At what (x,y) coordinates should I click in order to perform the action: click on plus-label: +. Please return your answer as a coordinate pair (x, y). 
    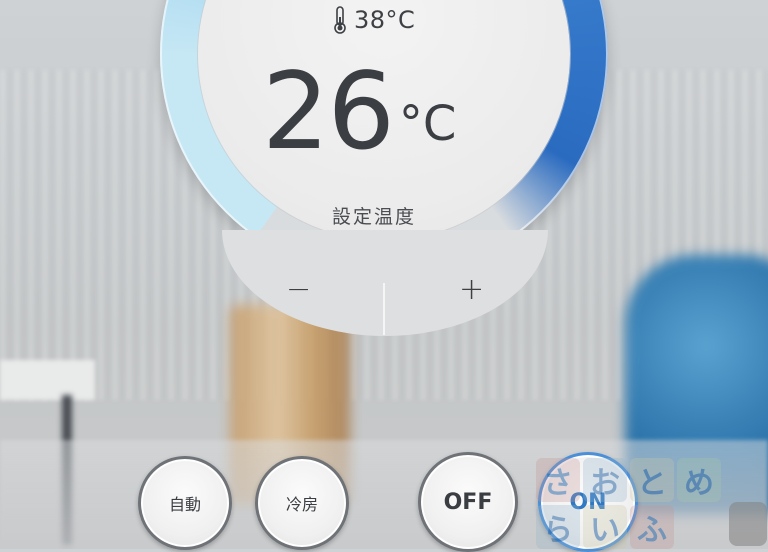
    Looking at the image, I should click on (472, 289).